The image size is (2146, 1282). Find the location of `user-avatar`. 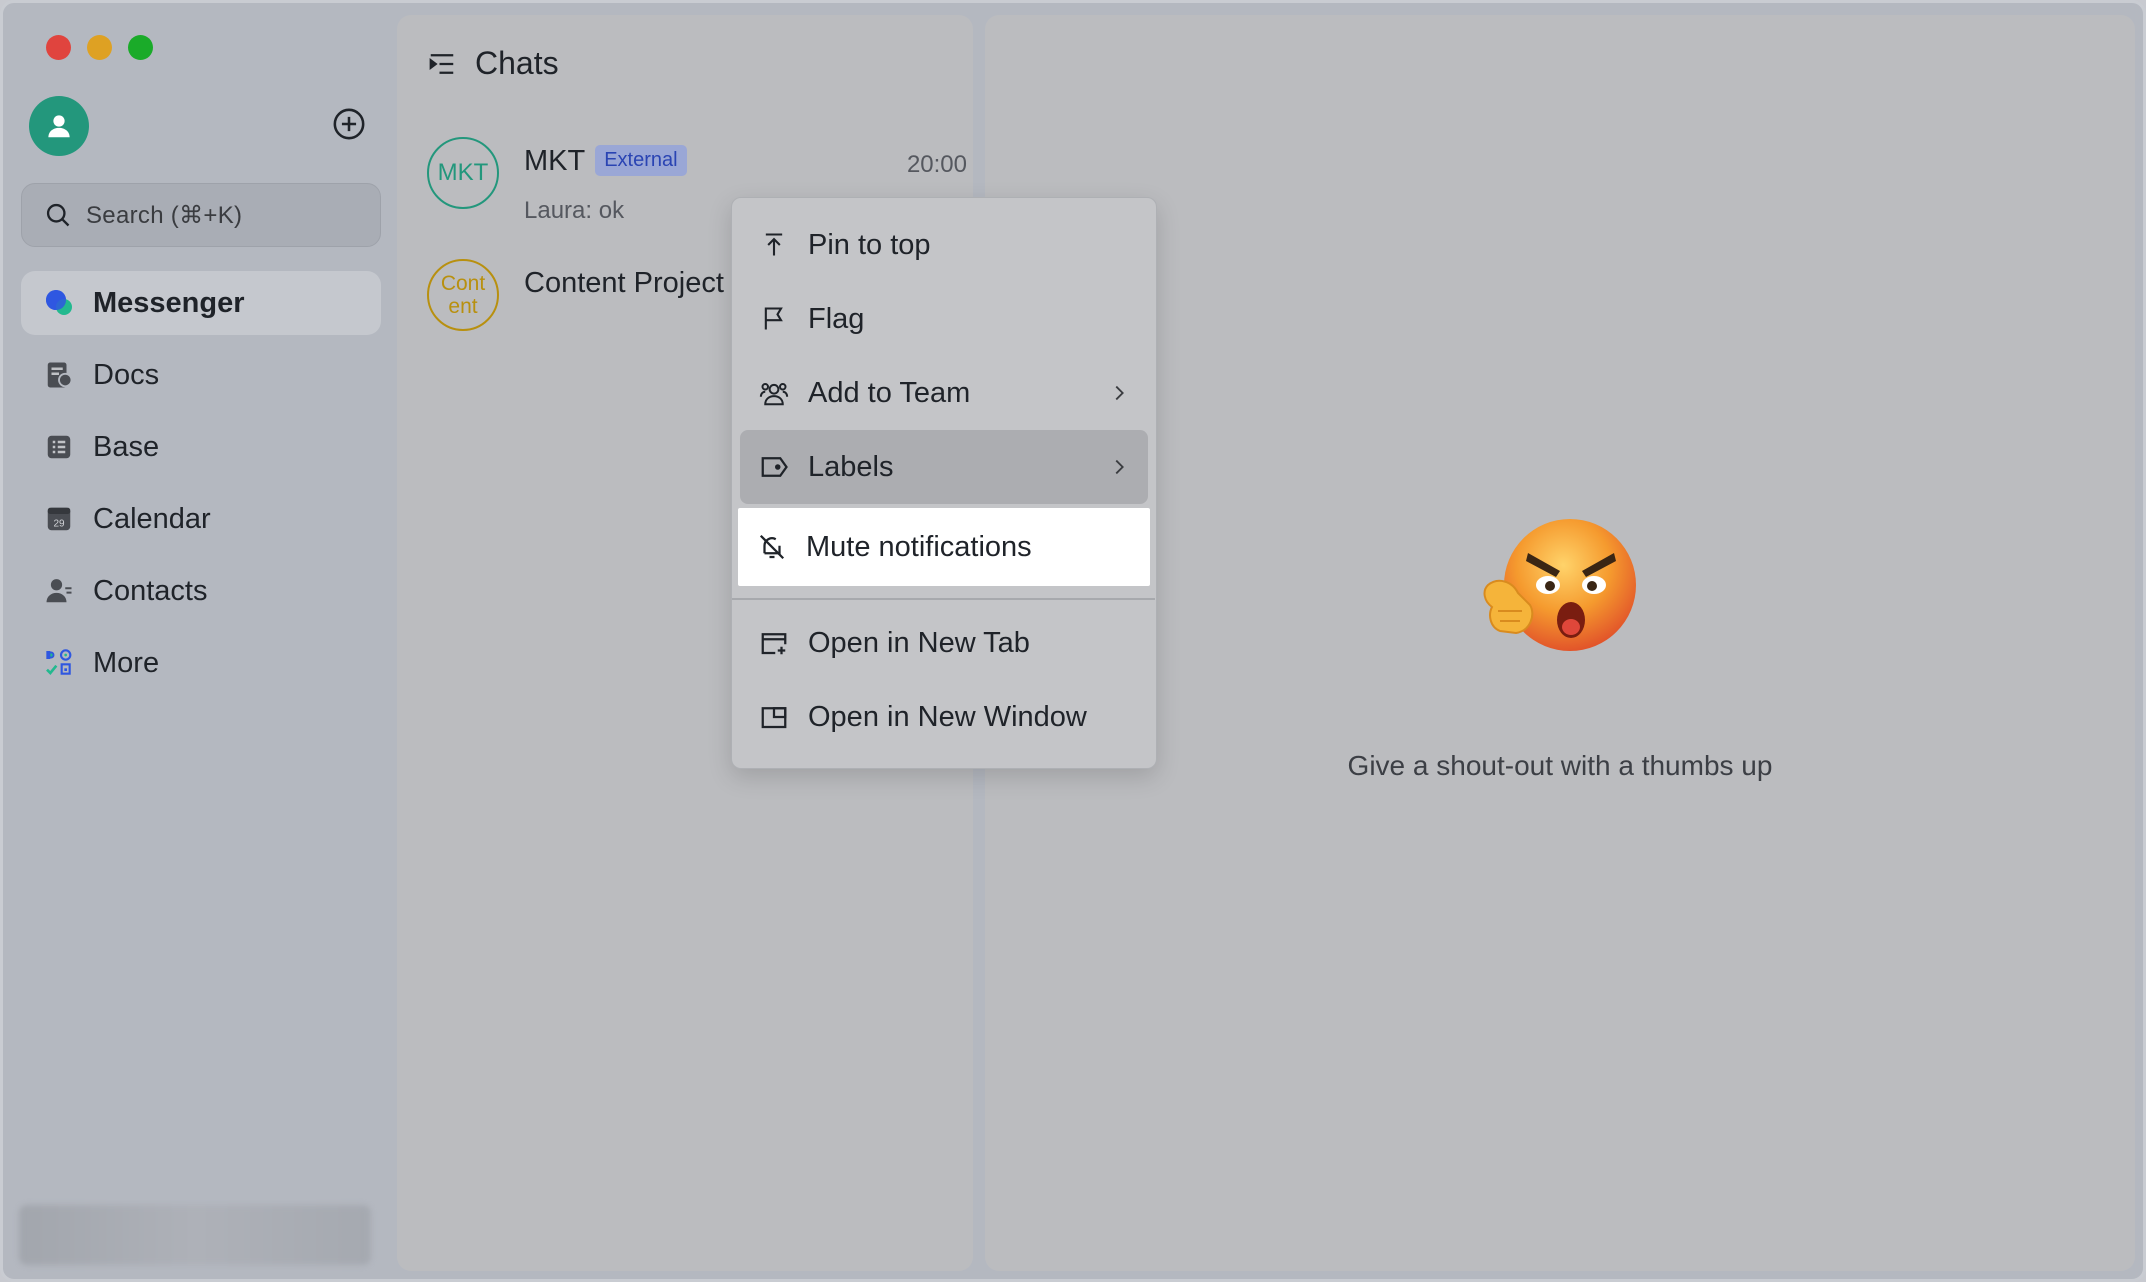

user-avatar is located at coordinates (59, 126).